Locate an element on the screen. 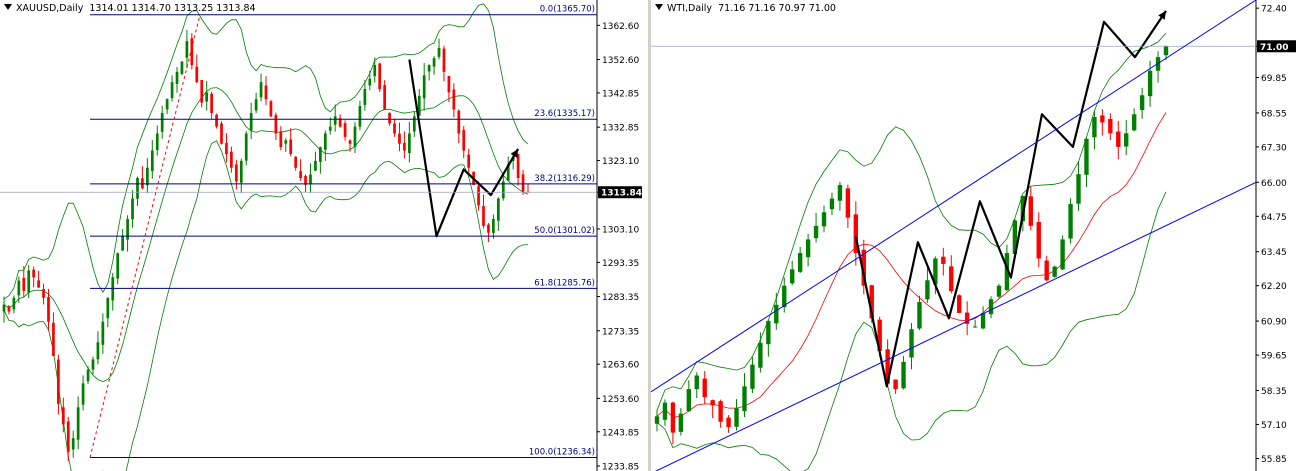  price-axis-label: 1362.60 is located at coordinates (620, 27).